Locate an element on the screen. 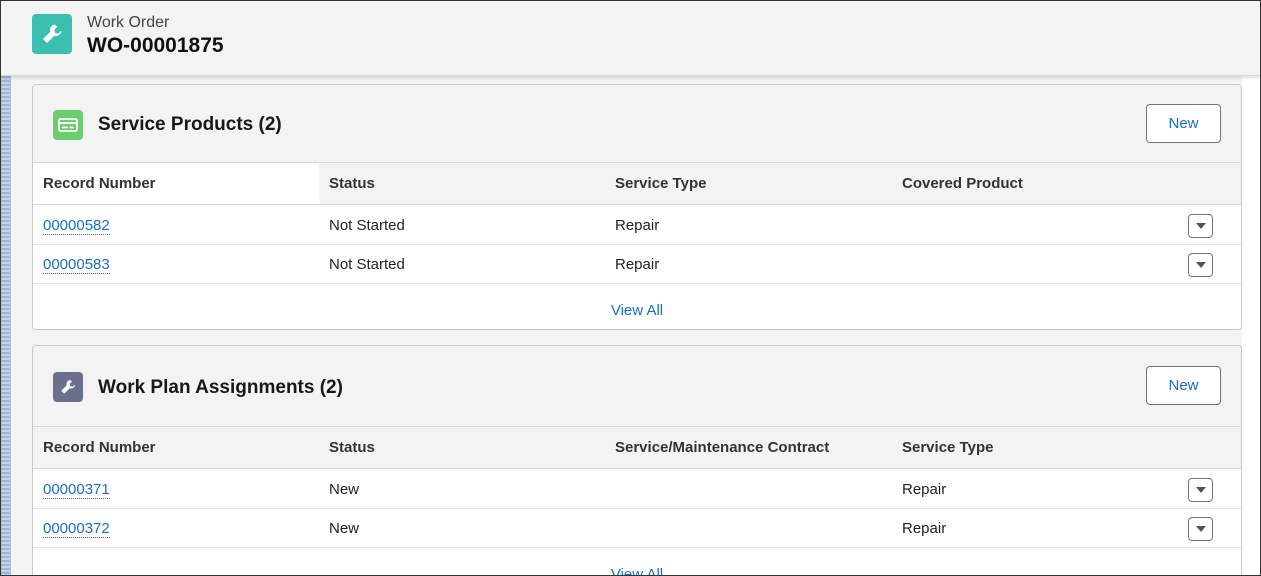 This screenshot has width=1261, height=576. card-title: Work Plan Assignments (2) is located at coordinates (220, 388).